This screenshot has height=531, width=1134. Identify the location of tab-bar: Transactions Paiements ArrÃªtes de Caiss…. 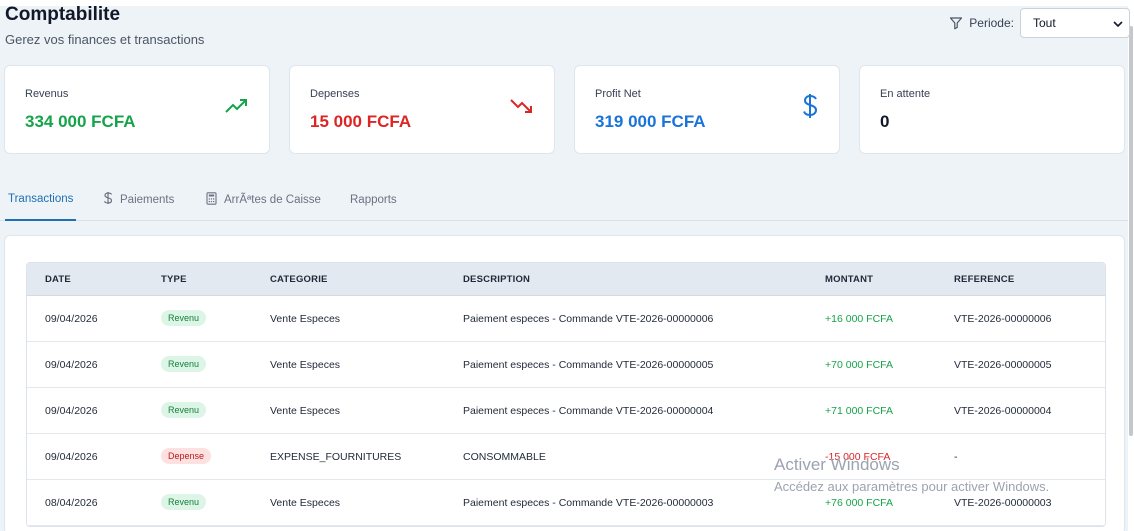
(564, 199).